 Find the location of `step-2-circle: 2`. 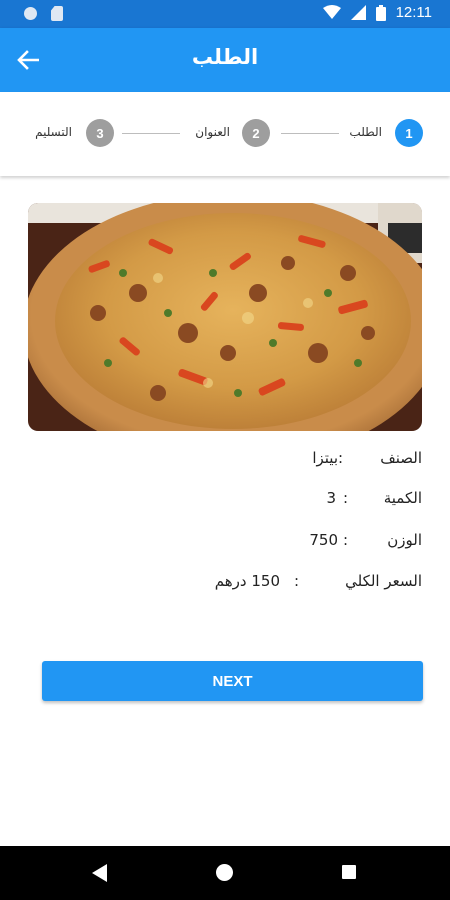

step-2-circle: 2 is located at coordinates (256, 133).